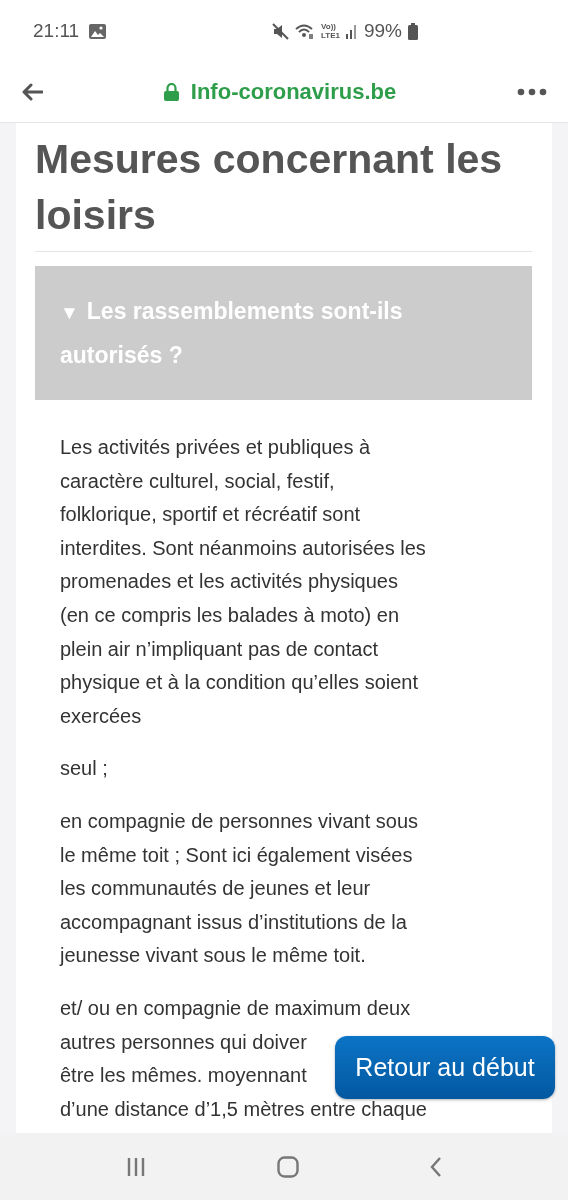 The width and height of the screenshot is (568, 1200). Describe the element at coordinates (436, 1166) in the screenshot. I see `back-icon` at that location.